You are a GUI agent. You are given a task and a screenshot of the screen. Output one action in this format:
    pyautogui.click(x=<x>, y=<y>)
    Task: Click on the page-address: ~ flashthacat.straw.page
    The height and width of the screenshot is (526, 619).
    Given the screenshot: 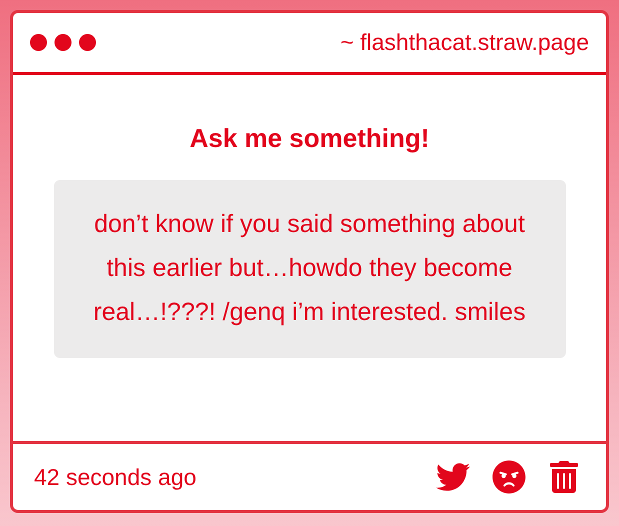 What is the action you would take?
    pyautogui.click(x=464, y=42)
    